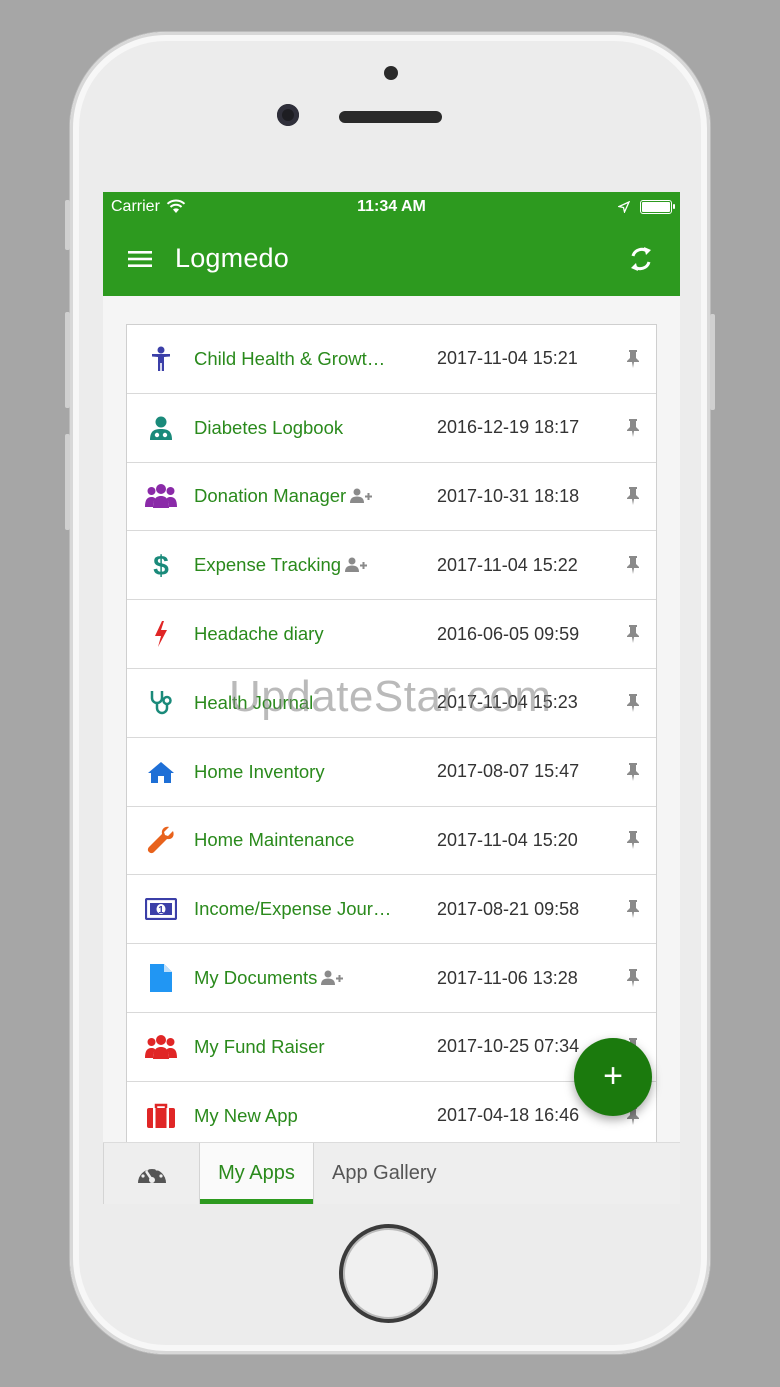  I want to click on app-date: 2017-08-07 15:47, so click(508, 771).